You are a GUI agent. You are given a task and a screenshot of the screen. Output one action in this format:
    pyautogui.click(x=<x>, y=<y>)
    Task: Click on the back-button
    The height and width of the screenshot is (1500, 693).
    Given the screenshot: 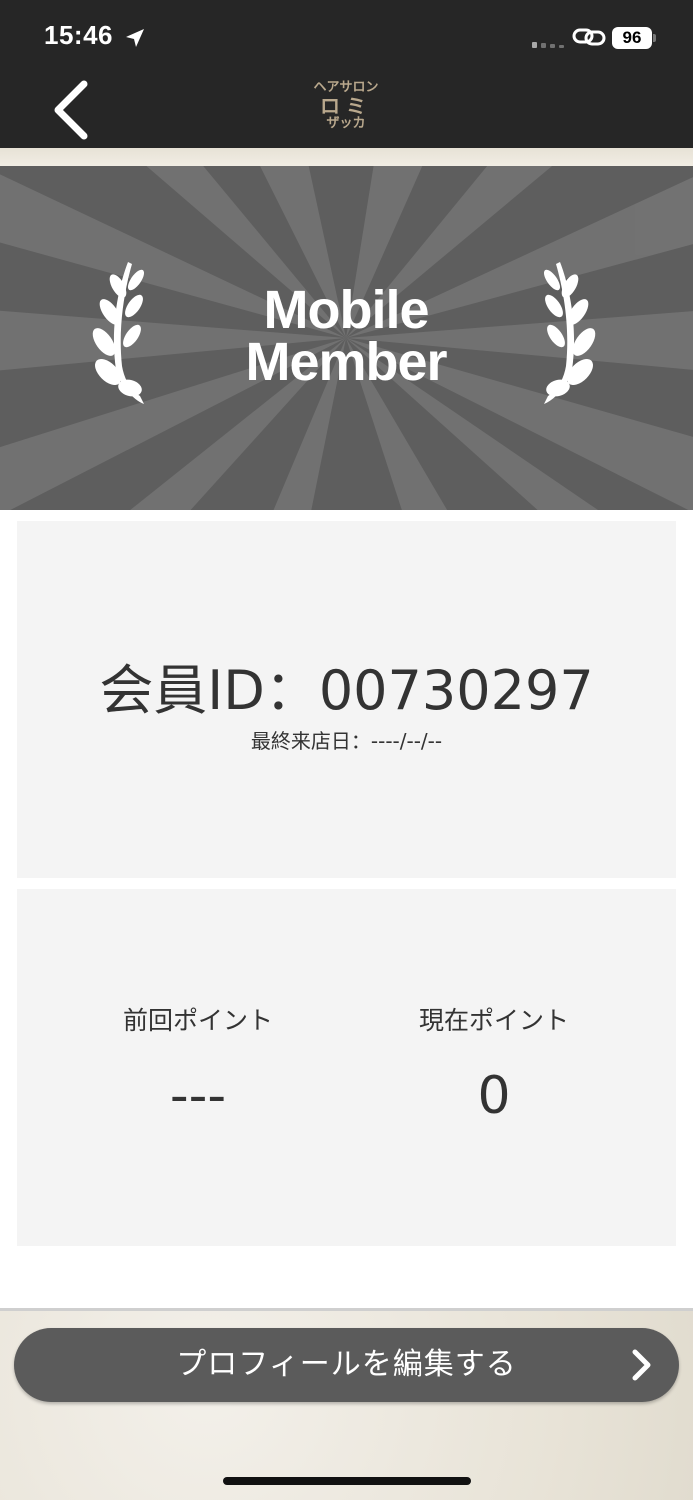 What is the action you would take?
    pyautogui.click(x=72, y=110)
    